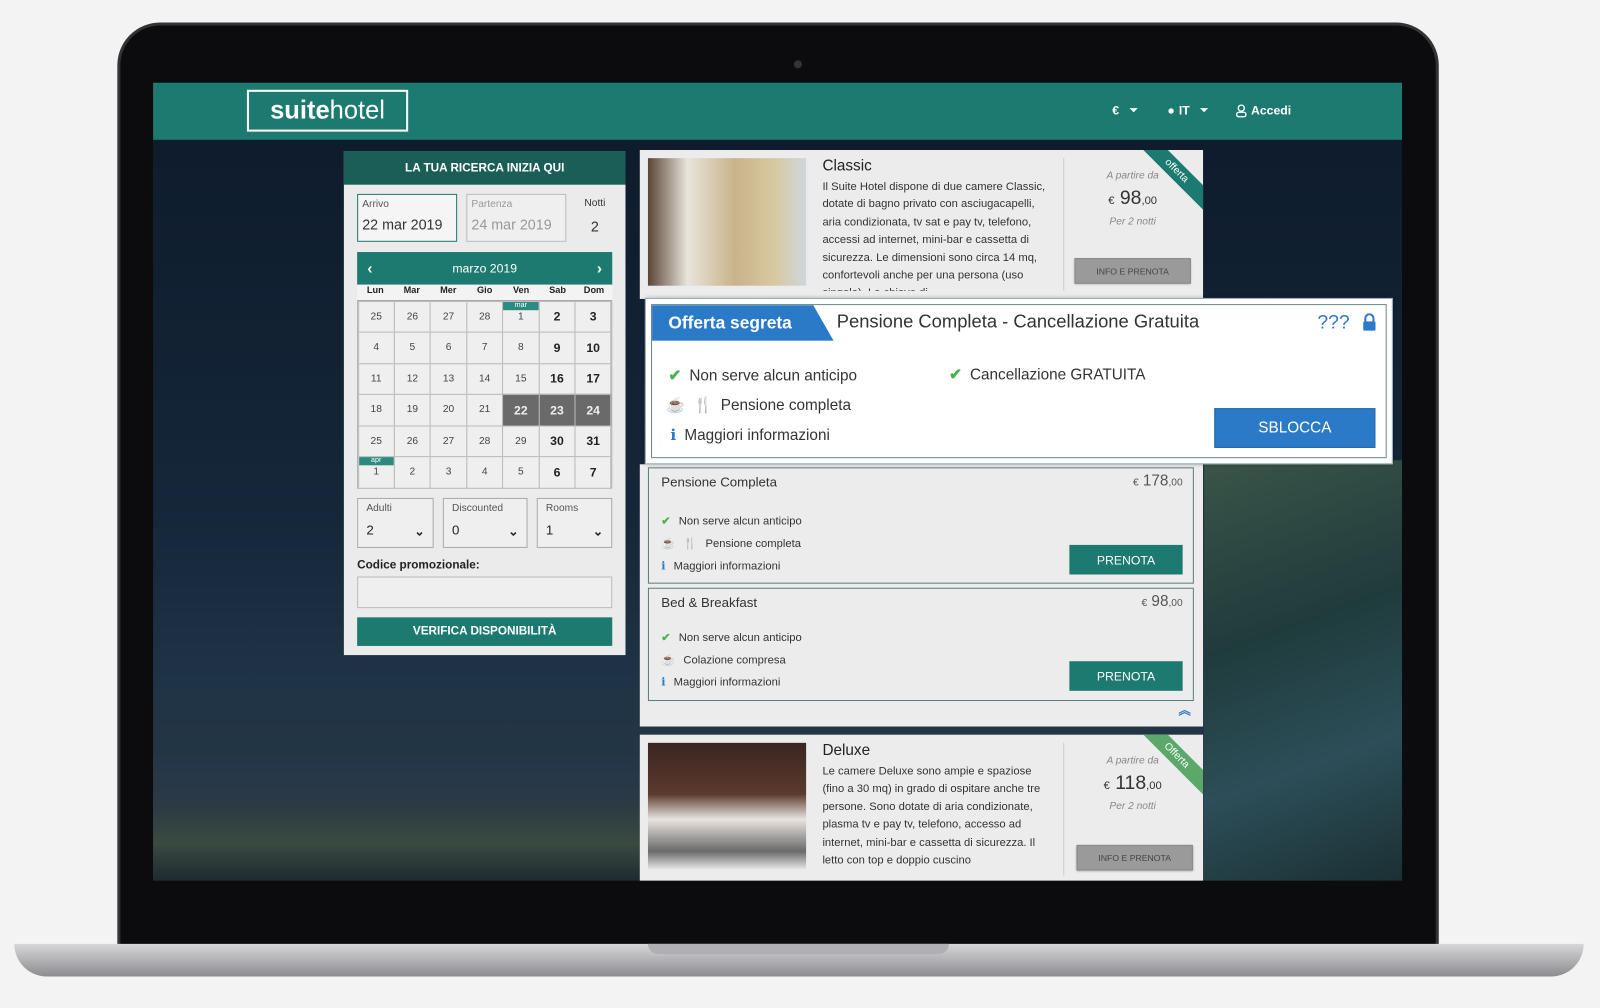  Describe the element at coordinates (574, 522) in the screenshot. I see `rooms-select: Rooms 1 ⌄` at that location.